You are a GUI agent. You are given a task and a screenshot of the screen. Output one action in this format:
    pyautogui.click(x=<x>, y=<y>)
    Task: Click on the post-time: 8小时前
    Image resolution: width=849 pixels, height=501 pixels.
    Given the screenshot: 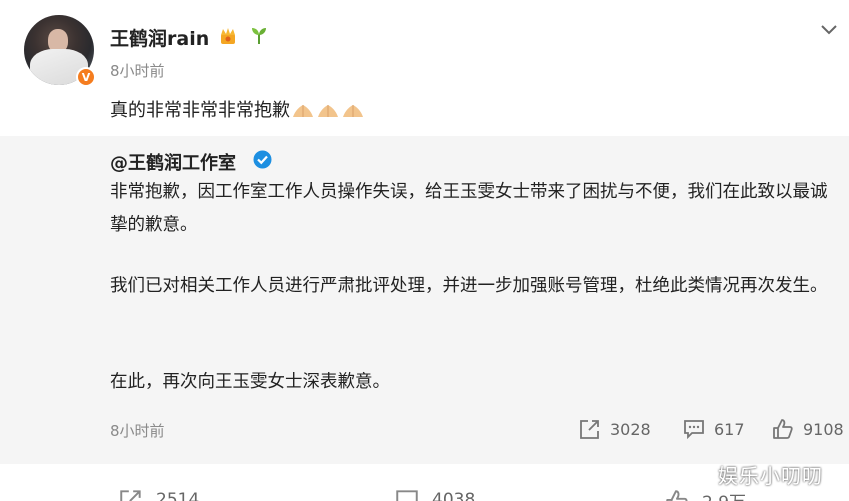 What is the action you would take?
    pyautogui.click(x=137, y=70)
    